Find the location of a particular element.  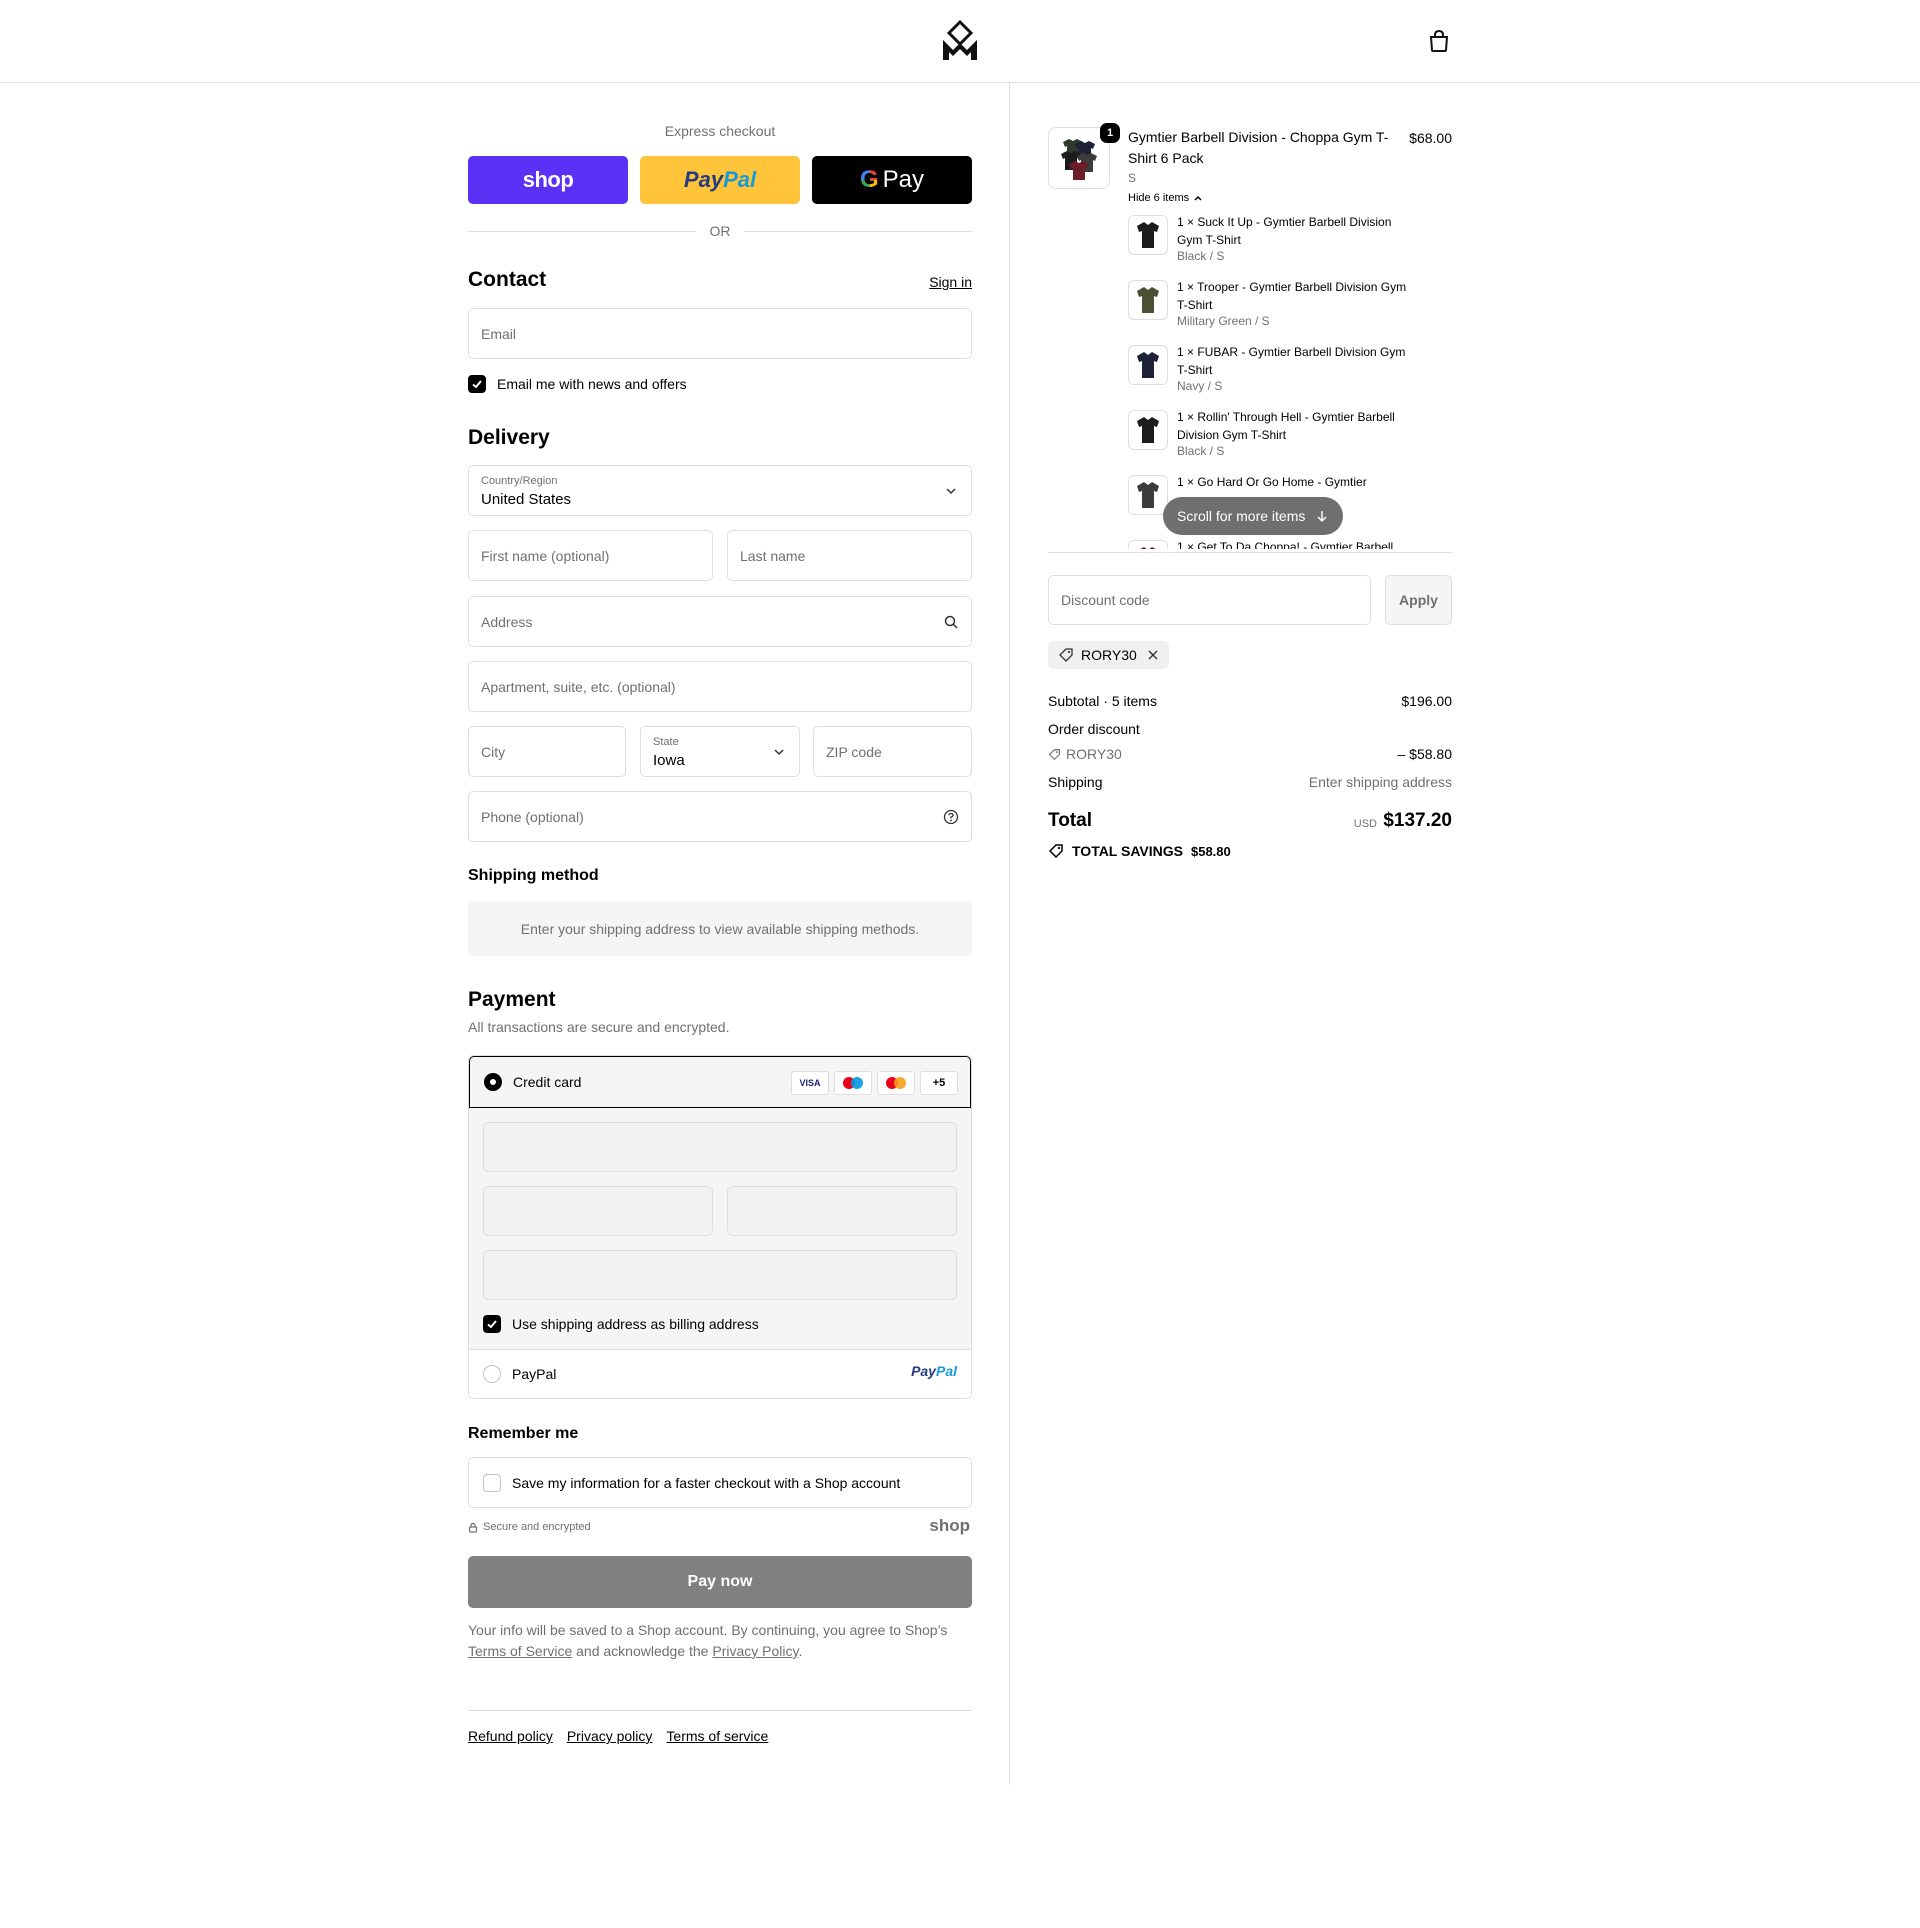

discount-code-name: RORY30 is located at coordinates (1094, 754).